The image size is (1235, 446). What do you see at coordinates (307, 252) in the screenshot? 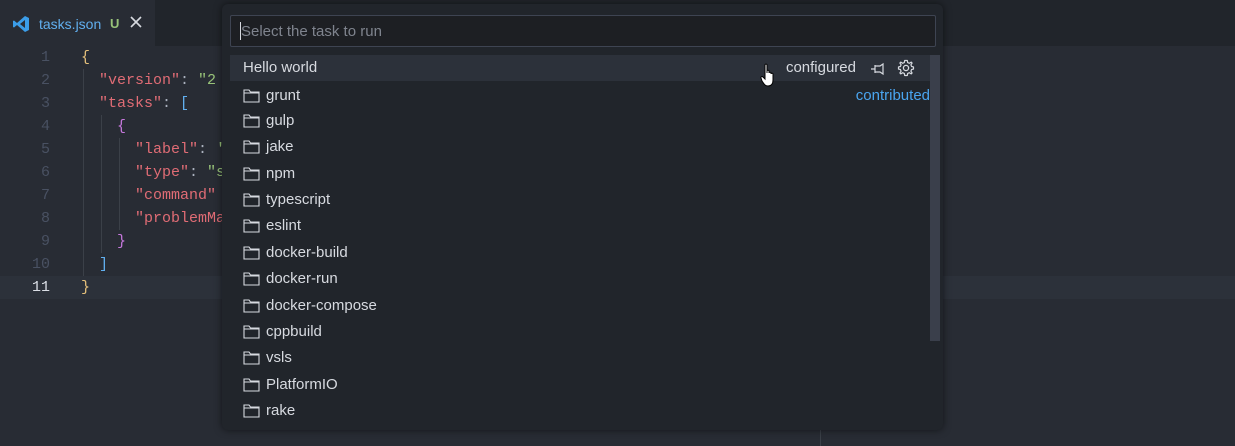
I see `task-item-label: docker-build` at bounding box center [307, 252].